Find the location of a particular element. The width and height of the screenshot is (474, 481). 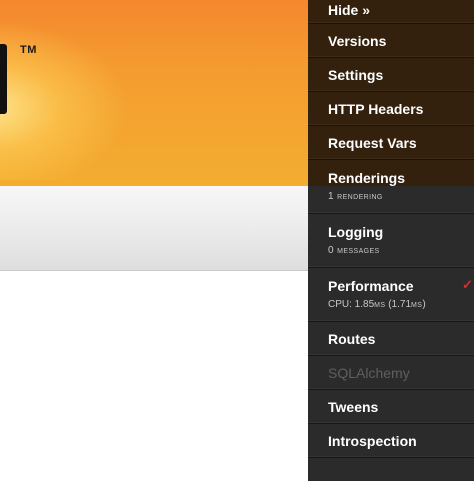

panel-introspection: Introspection is located at coordinates (391, 441).